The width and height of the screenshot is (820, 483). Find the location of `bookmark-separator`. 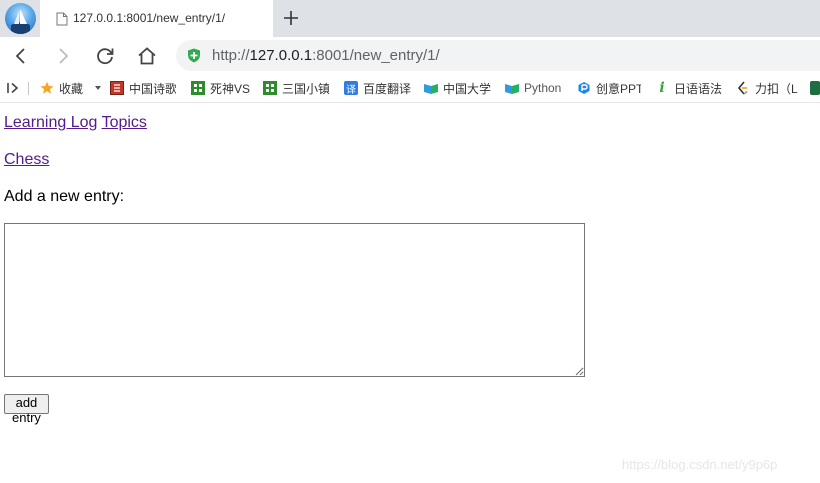

bookmark-separator is located at coordinates (28, 88).